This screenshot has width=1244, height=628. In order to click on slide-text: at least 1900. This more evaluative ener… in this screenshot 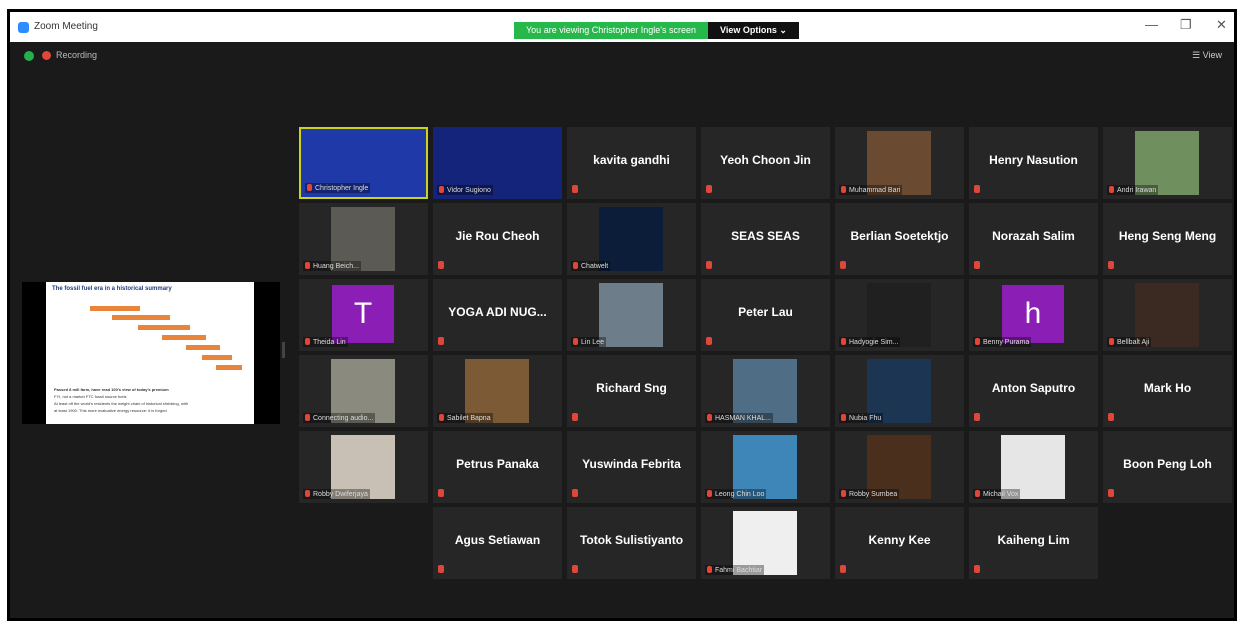, I will do `click(110, 410)`.